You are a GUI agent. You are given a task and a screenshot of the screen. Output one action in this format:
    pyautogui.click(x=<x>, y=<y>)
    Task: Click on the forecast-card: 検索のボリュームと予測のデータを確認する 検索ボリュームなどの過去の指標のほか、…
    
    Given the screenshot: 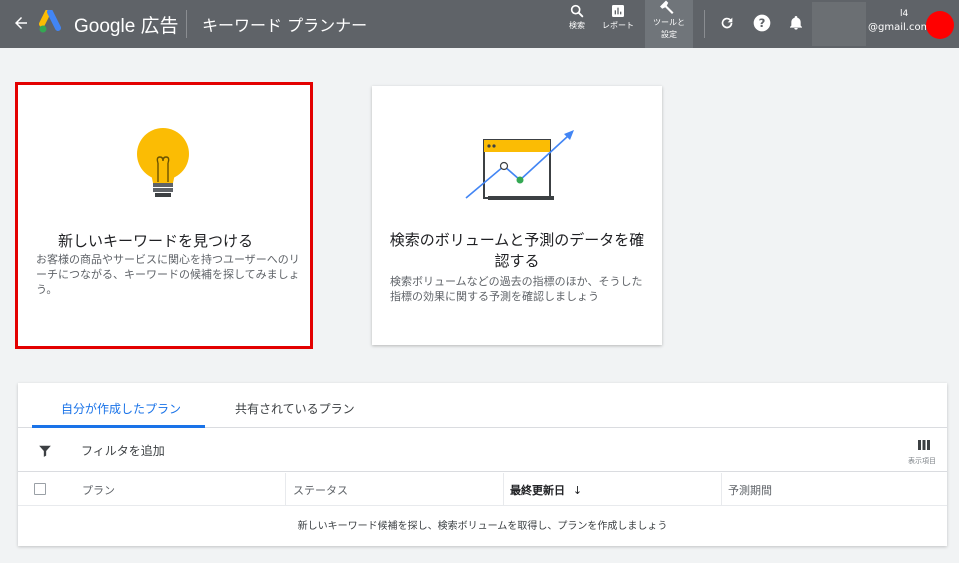 What is the action you would take?
    pyautogui.click(x=517, y=215)
    